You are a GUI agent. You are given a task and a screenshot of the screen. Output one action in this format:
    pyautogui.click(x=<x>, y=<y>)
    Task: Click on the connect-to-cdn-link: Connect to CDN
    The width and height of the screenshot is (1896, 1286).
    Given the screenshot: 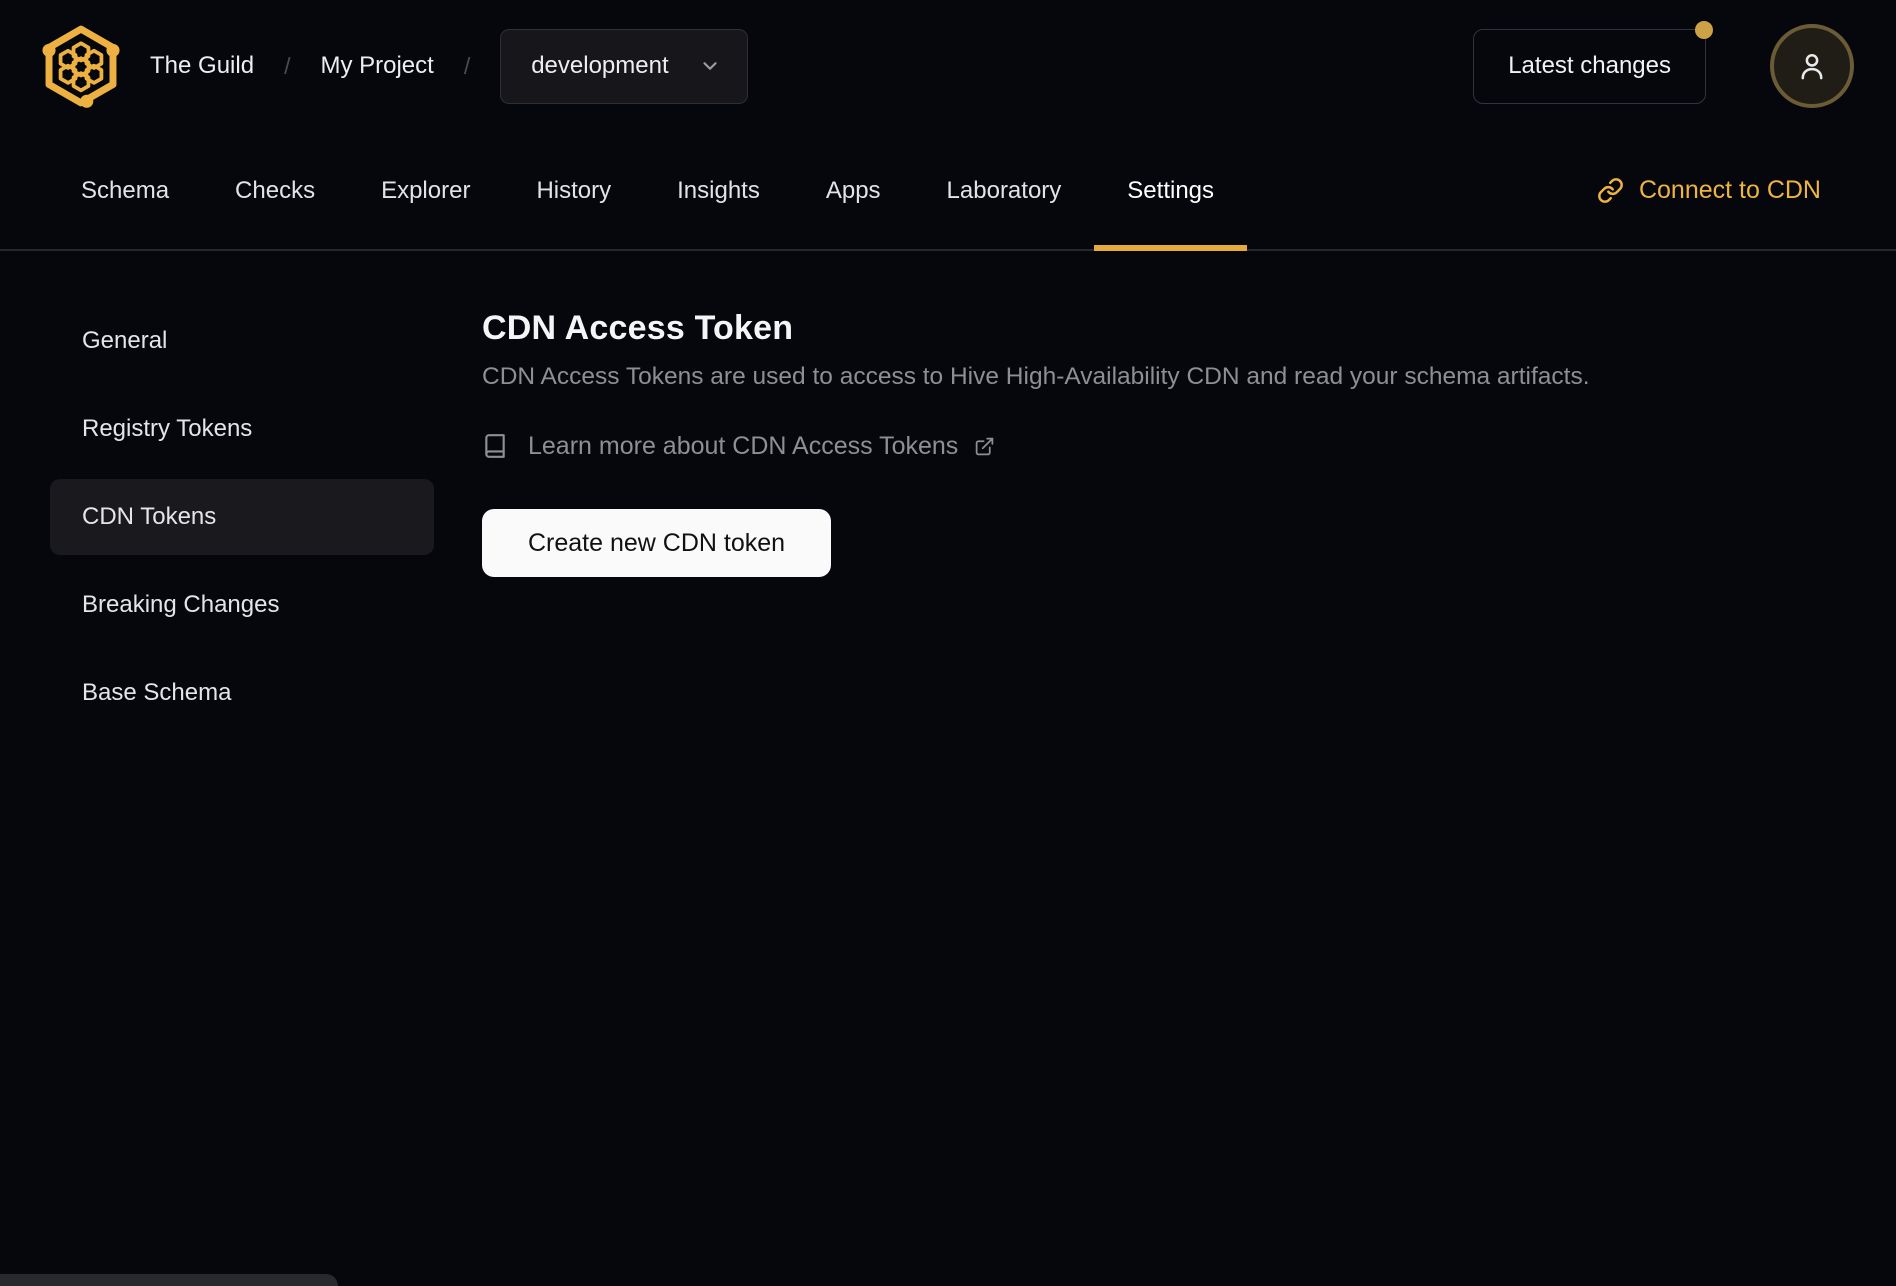 What is the action you would take?
    pyautogui.click(x=1709, y=190)
    